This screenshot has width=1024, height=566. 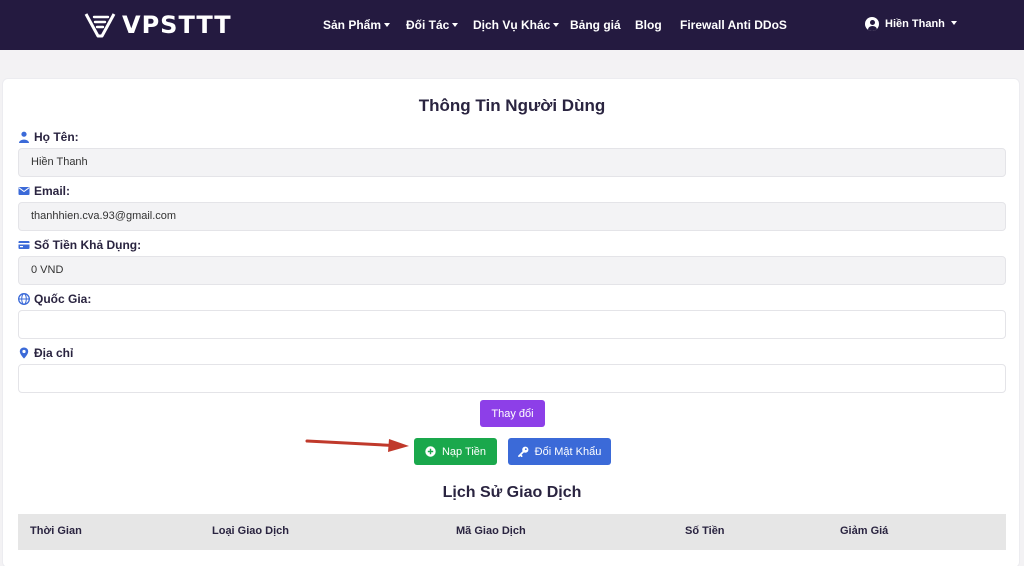 I want to click on change-button: Thay đổi, so click(x=512, y=413).